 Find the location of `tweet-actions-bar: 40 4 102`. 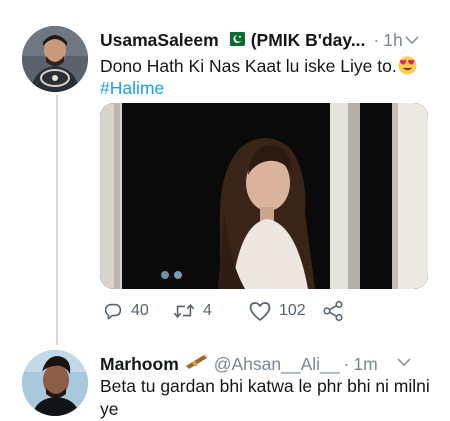

tweet-actions-bar: 40 4 102 is located at coordinates (250, 313).